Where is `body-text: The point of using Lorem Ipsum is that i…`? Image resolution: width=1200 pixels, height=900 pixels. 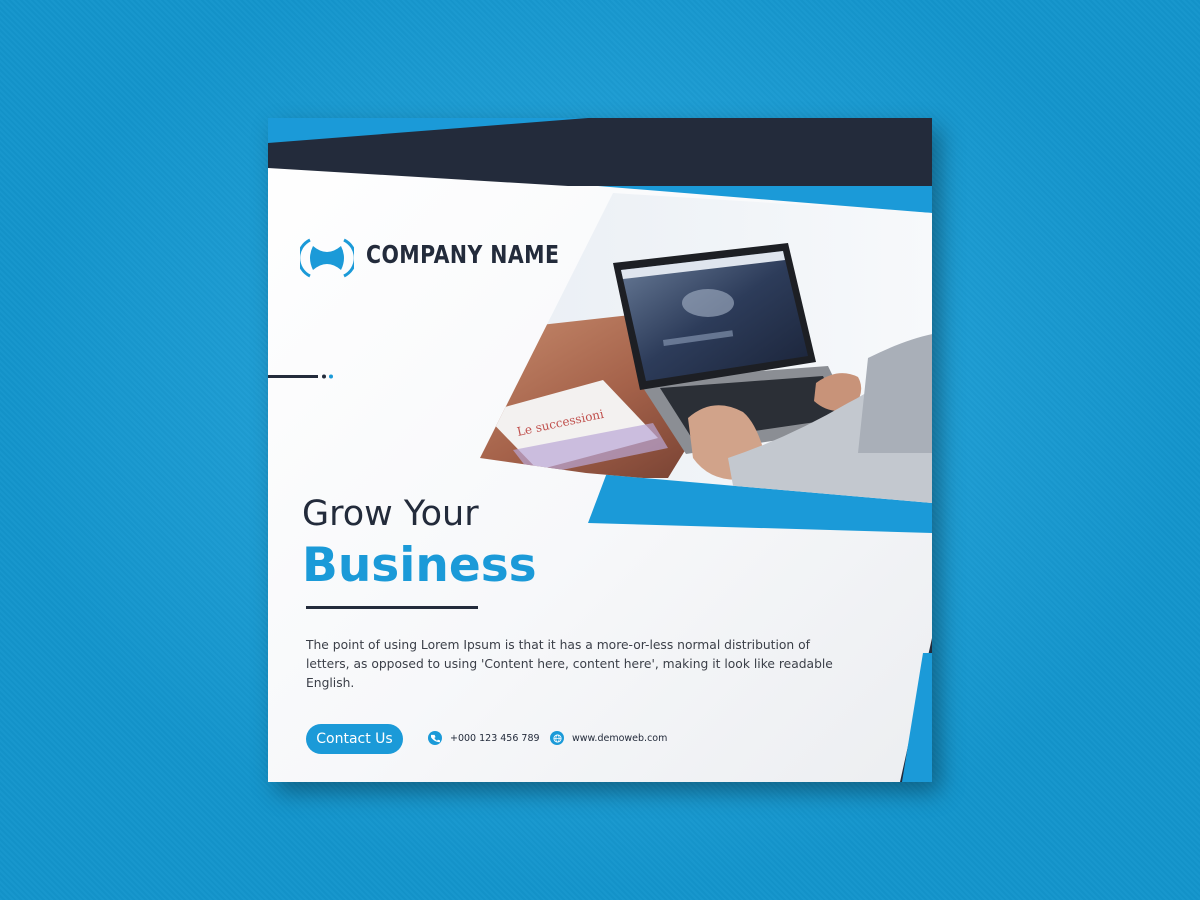
body-text: The point of using Lorem Ipsum is that i… is located at coordinates (569, 664).